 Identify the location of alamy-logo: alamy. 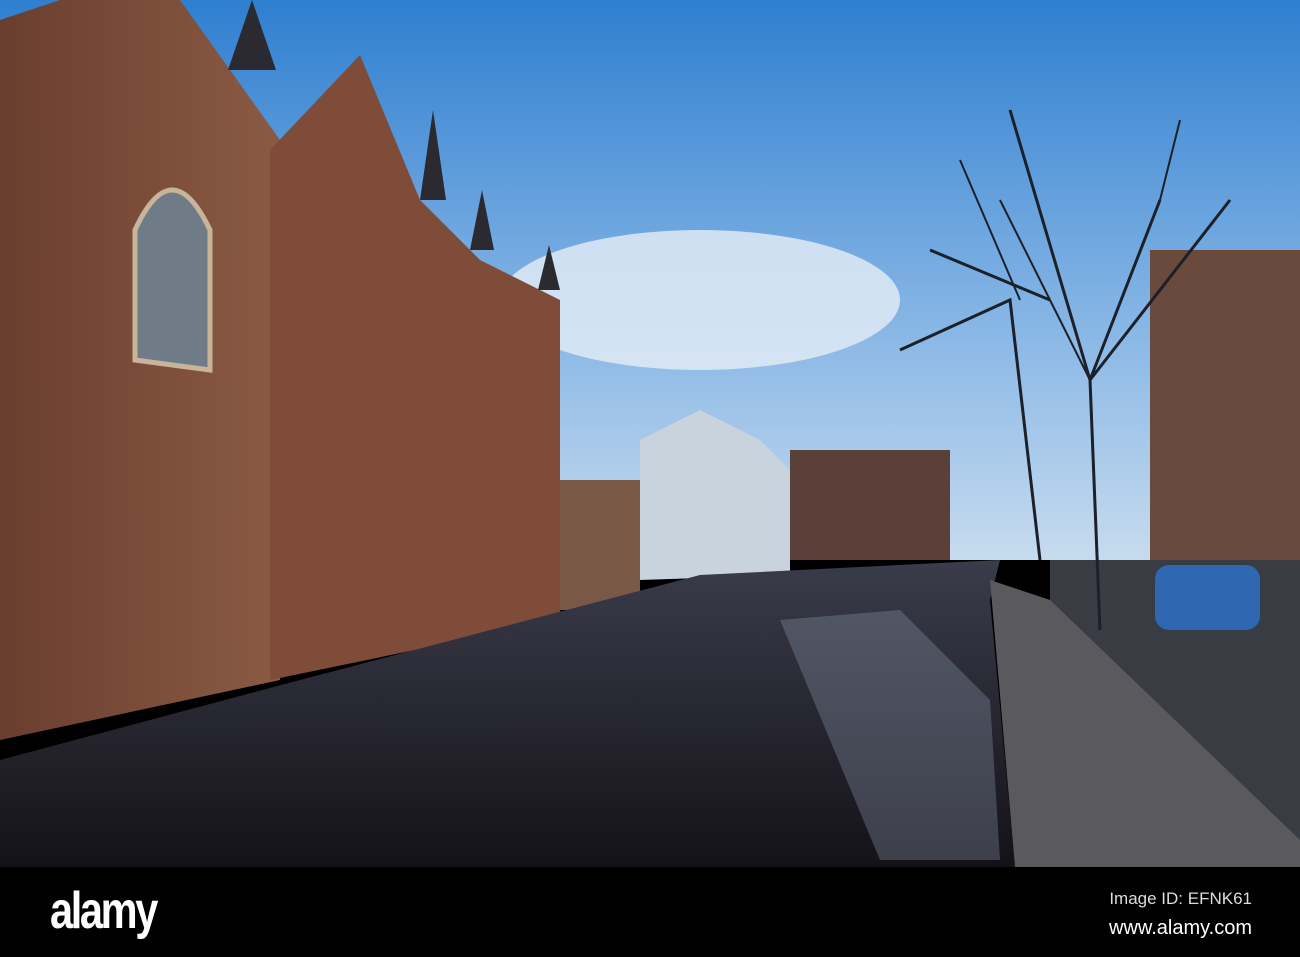
(104, 911).